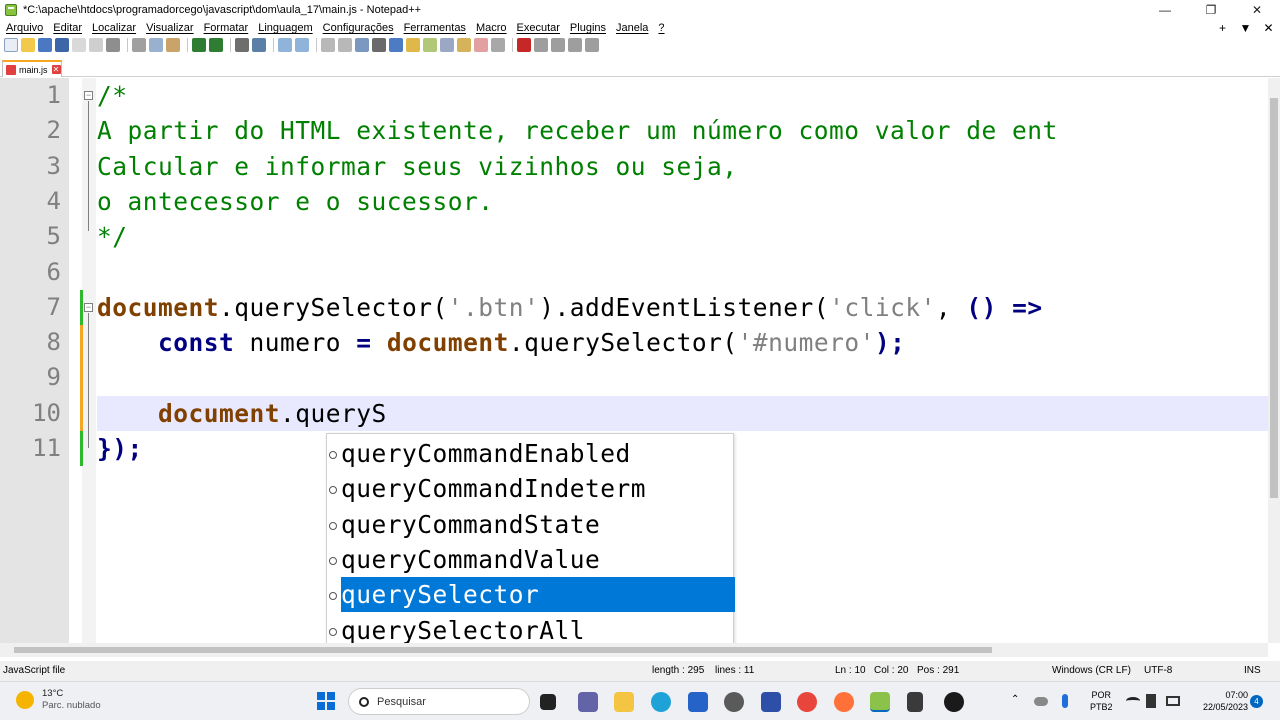  What do you see at coordinates (439, 701) in the screenshot?
I see `taskbar-search: Pesquisar` at bounding box center [439, 701].